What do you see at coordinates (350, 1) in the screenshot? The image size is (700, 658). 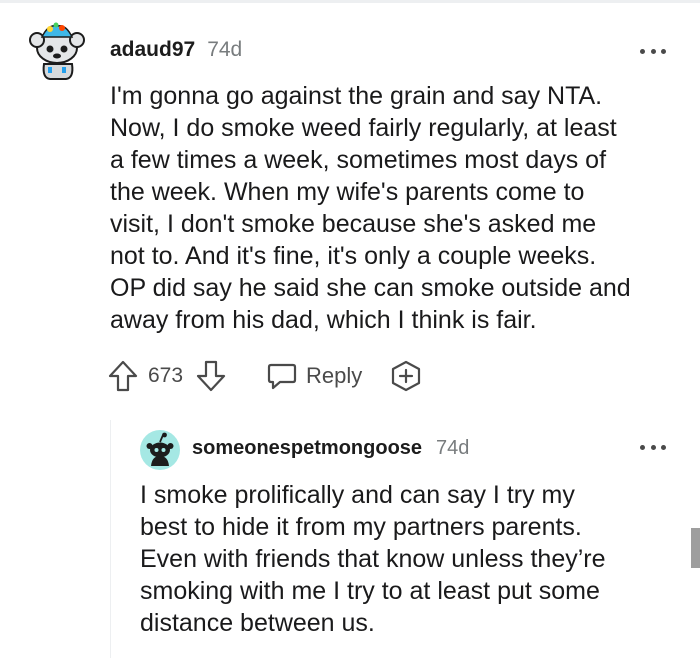 I see `divider` at bounding box center [350, 1].